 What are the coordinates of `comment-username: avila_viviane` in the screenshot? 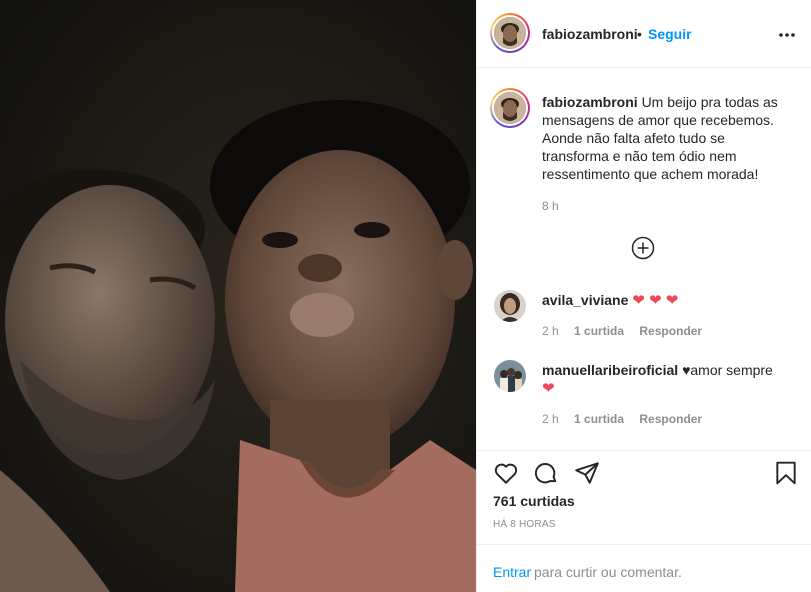 It's located at (585, 300).